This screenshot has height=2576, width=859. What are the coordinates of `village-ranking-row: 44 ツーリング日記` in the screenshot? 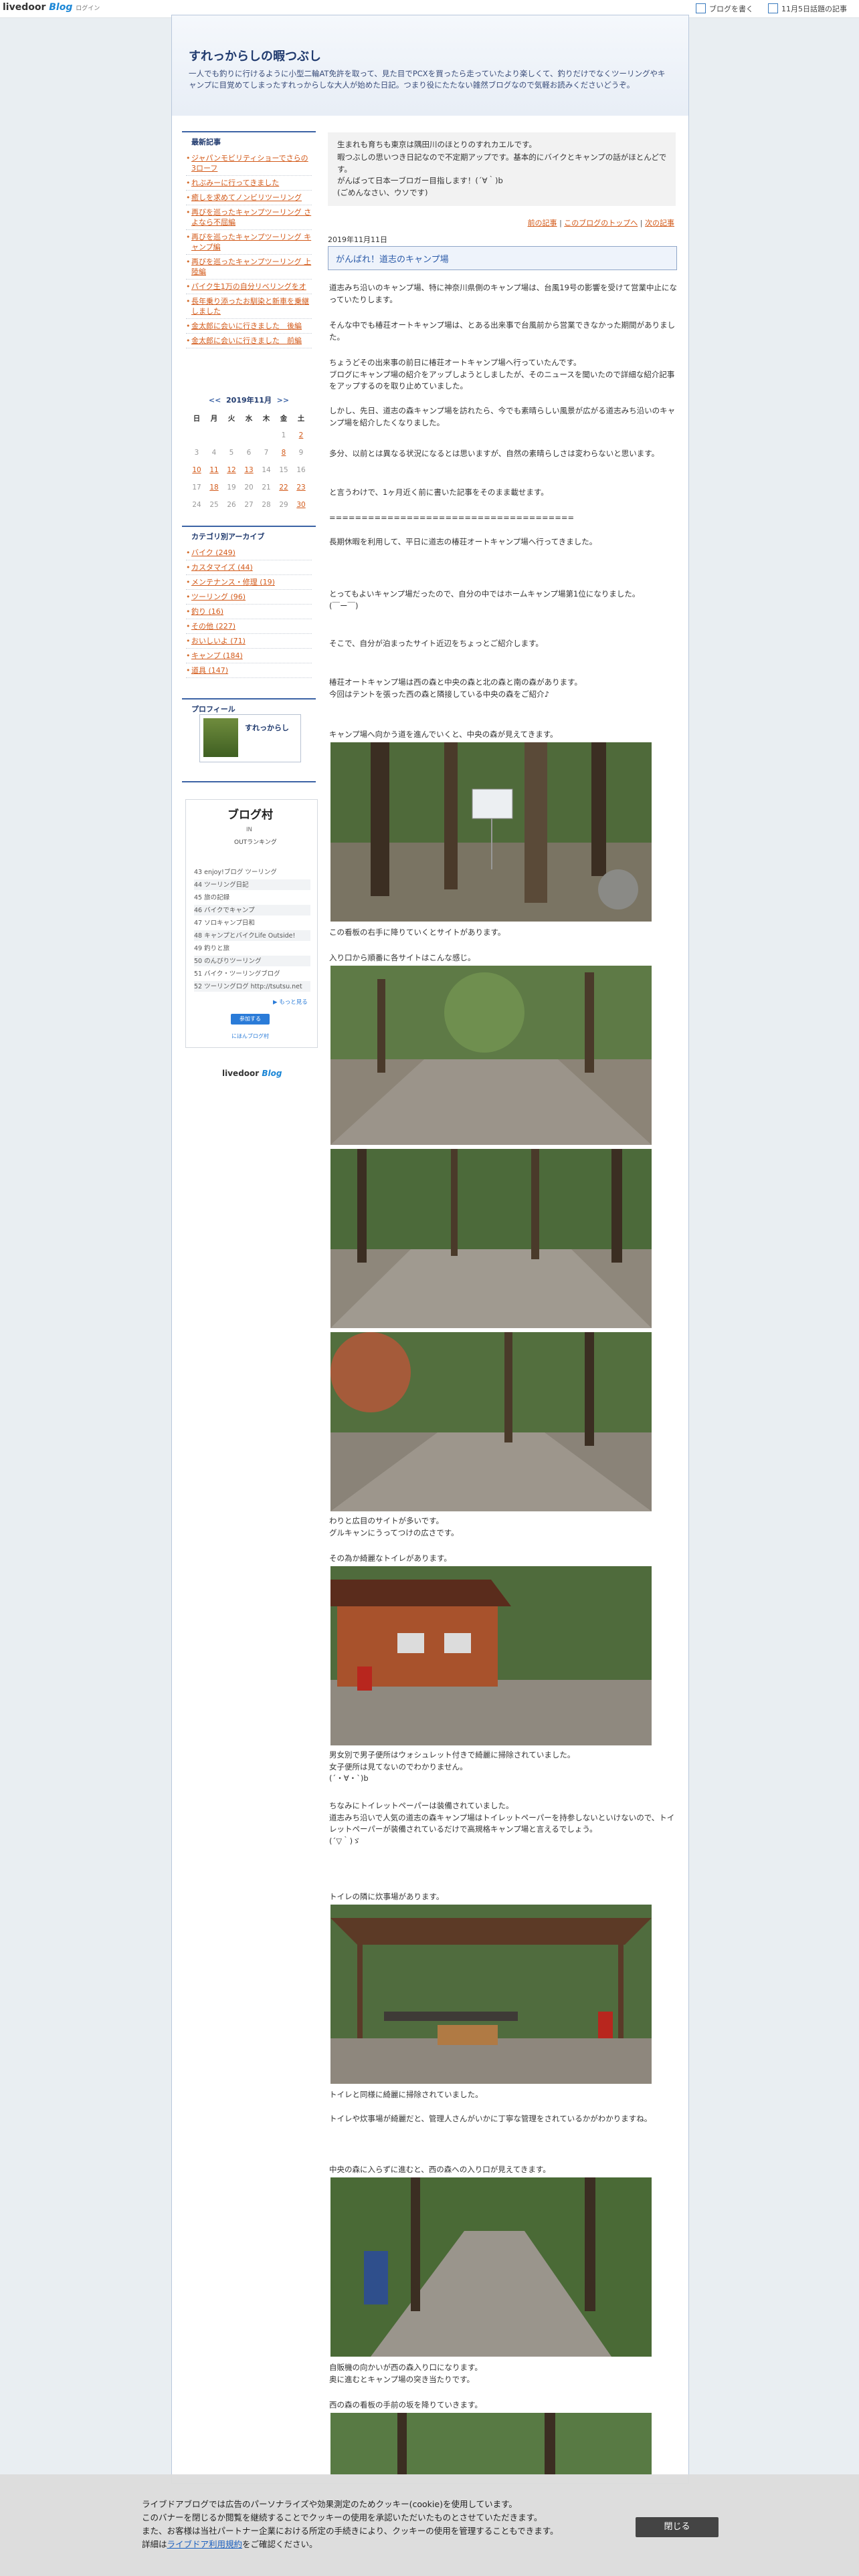 It's located at (252, 885).